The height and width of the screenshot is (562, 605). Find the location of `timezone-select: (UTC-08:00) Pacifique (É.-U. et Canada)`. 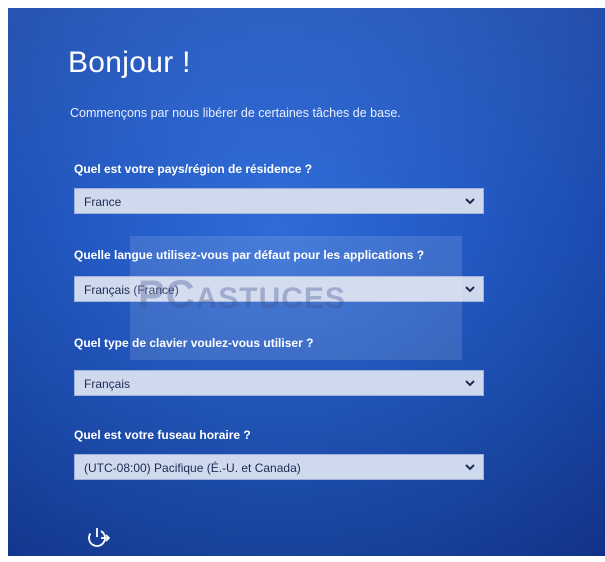

timezone-select: (UTC-08:00) Pacifique (É.-U. et Canada) is located at coordinates (279, 467).